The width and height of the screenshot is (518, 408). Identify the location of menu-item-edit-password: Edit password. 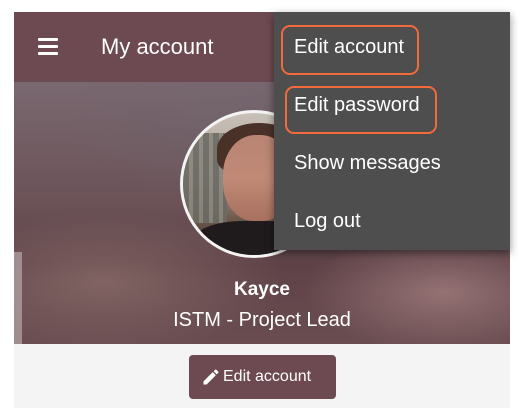
(392, 105).